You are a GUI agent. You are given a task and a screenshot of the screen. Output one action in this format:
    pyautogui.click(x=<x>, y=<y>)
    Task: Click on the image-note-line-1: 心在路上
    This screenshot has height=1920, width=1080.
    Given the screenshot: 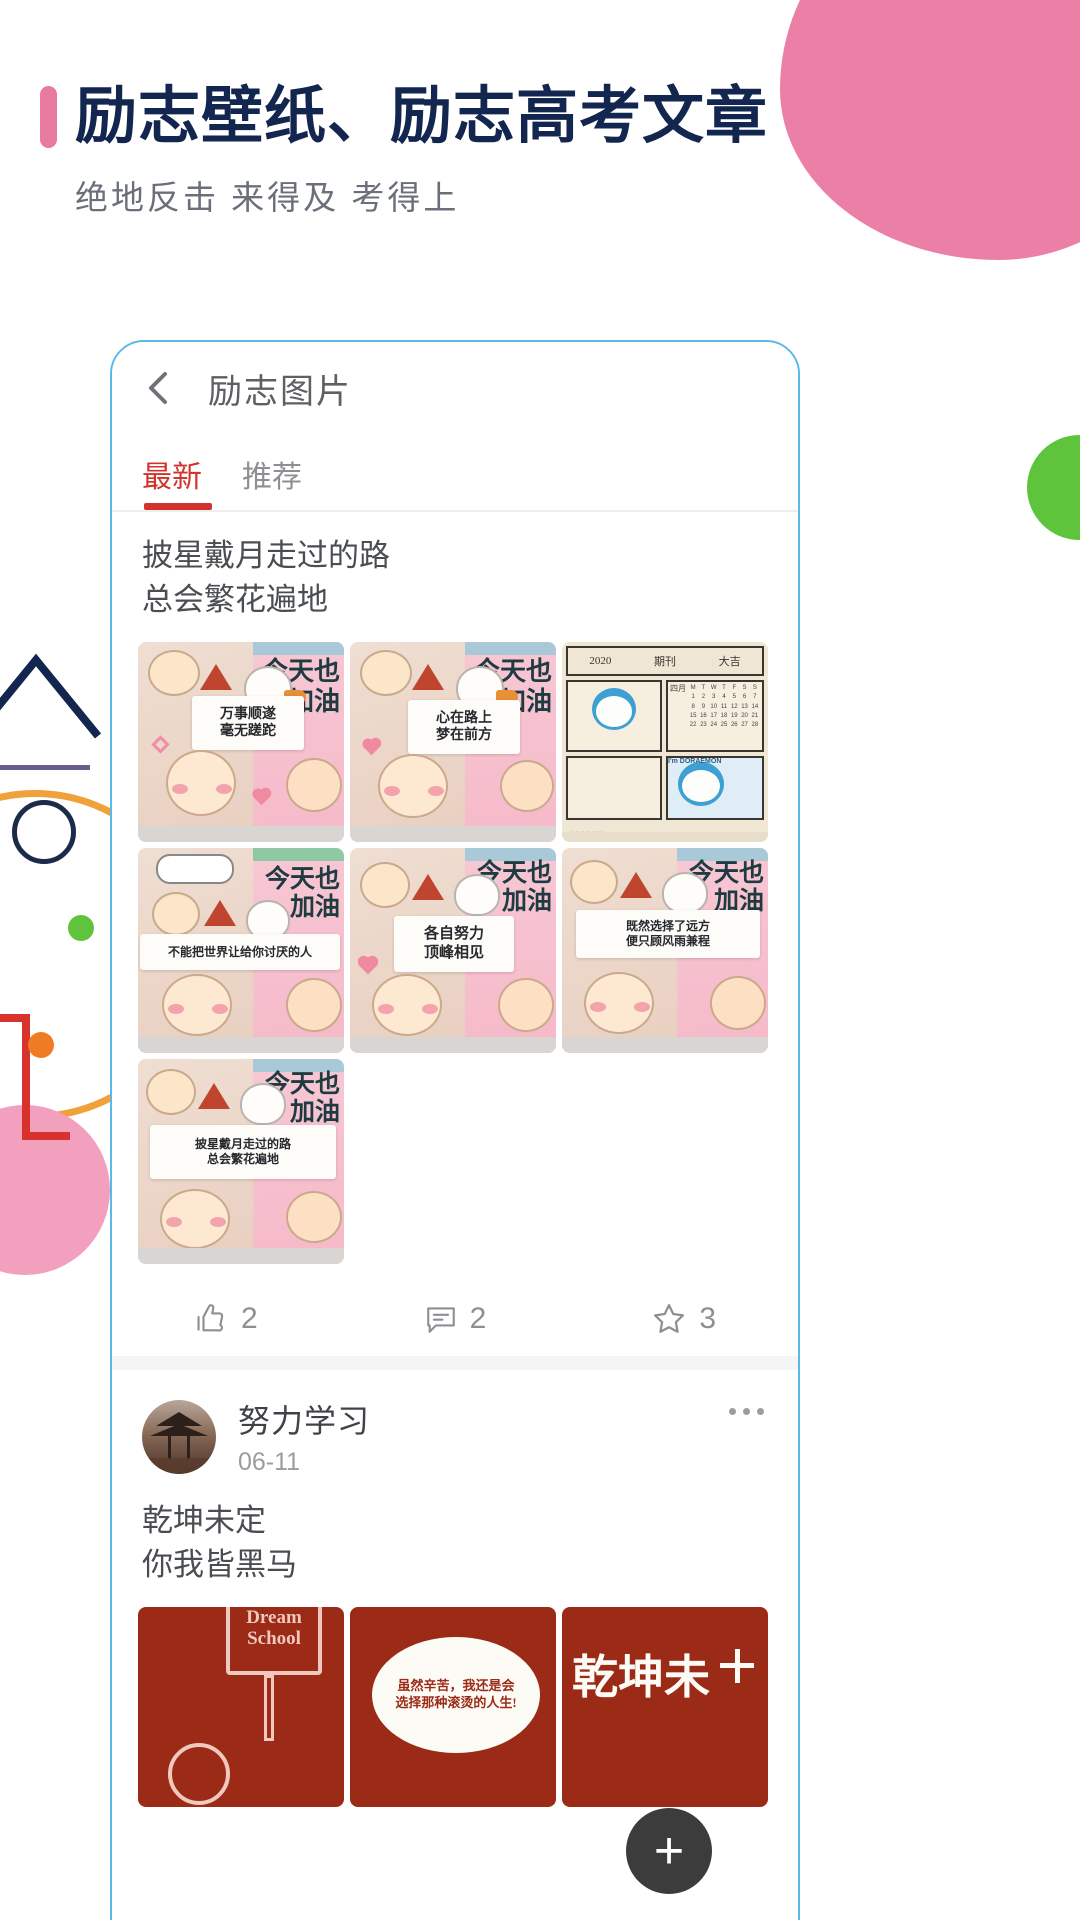 What is the action you would take?
    pyautogui.click(x=464, y=718)
    